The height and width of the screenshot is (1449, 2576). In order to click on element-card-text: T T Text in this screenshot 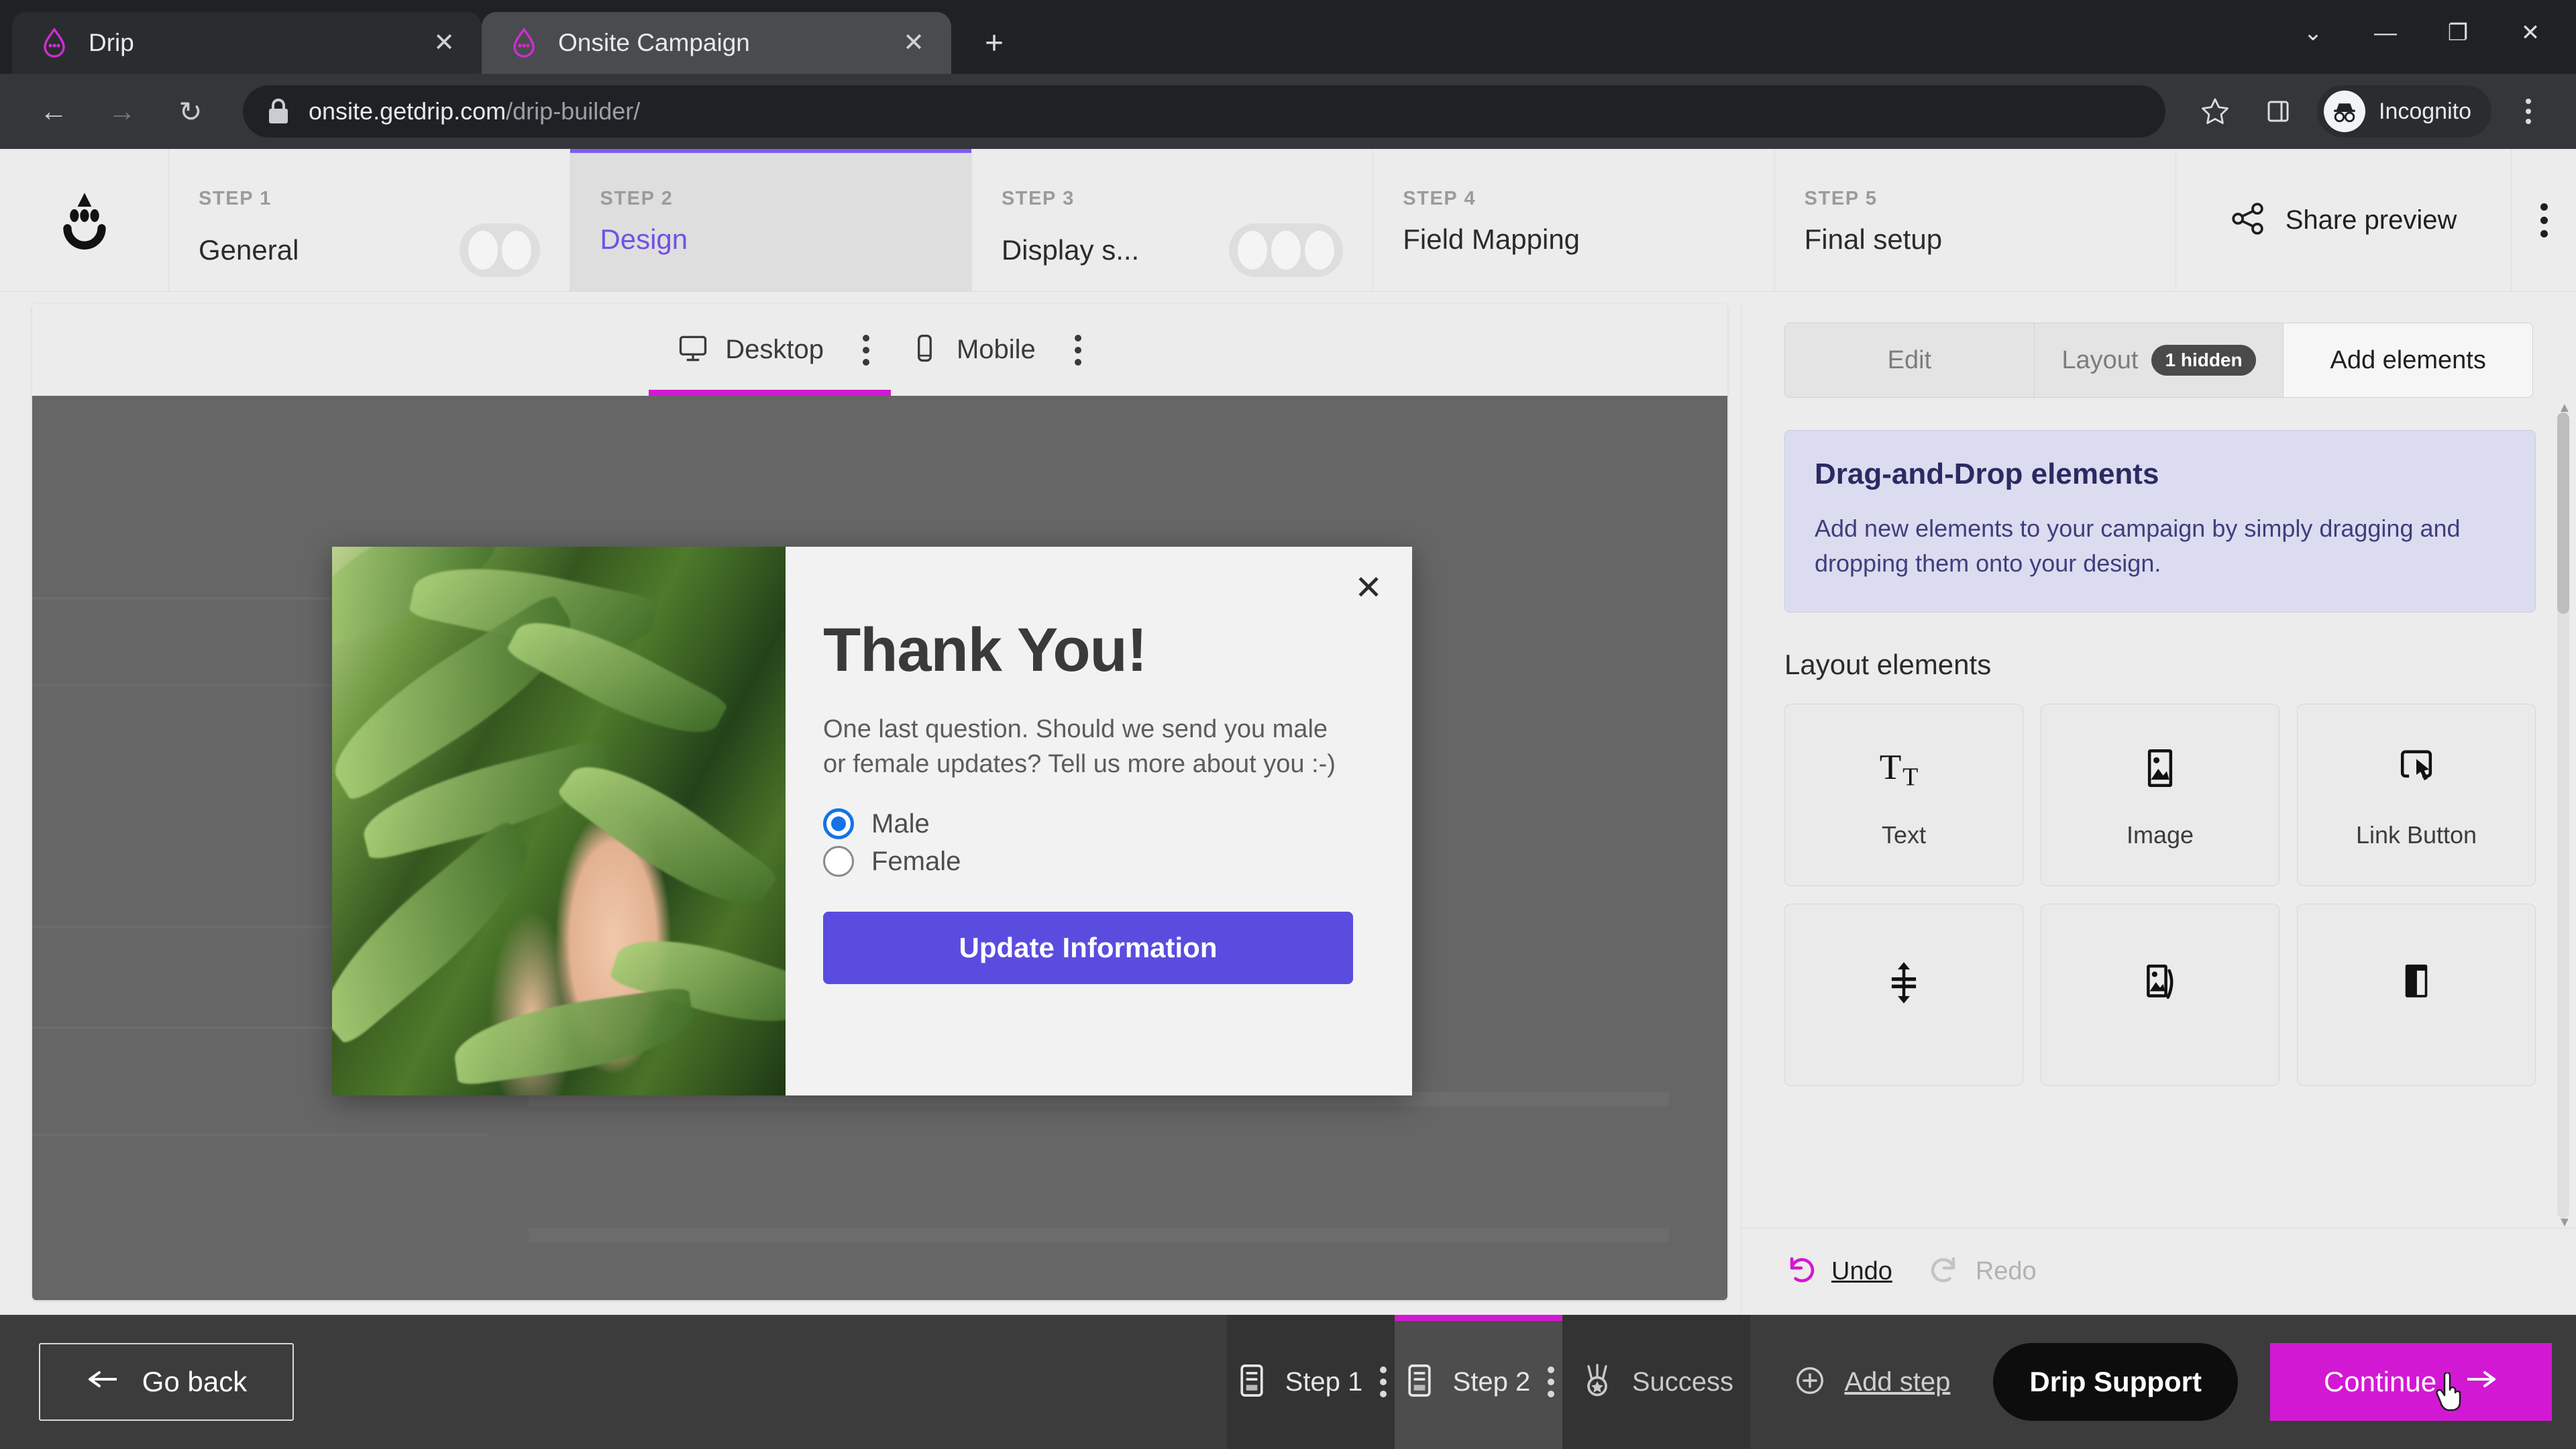, I will do `click(1903, 795)`.